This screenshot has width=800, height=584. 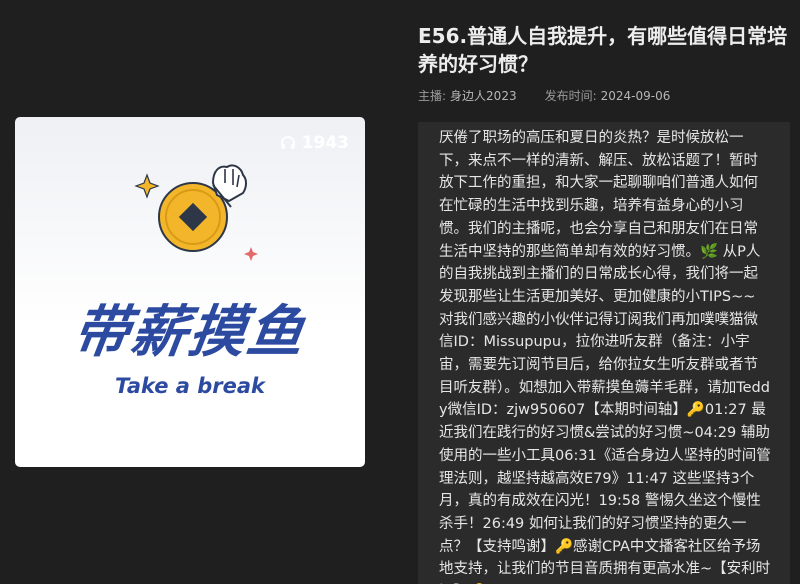 I want to click on episode-title: E56.普通人自我提升，有哪些值得日常培养的好习惯？, so click(x=603, y=50).